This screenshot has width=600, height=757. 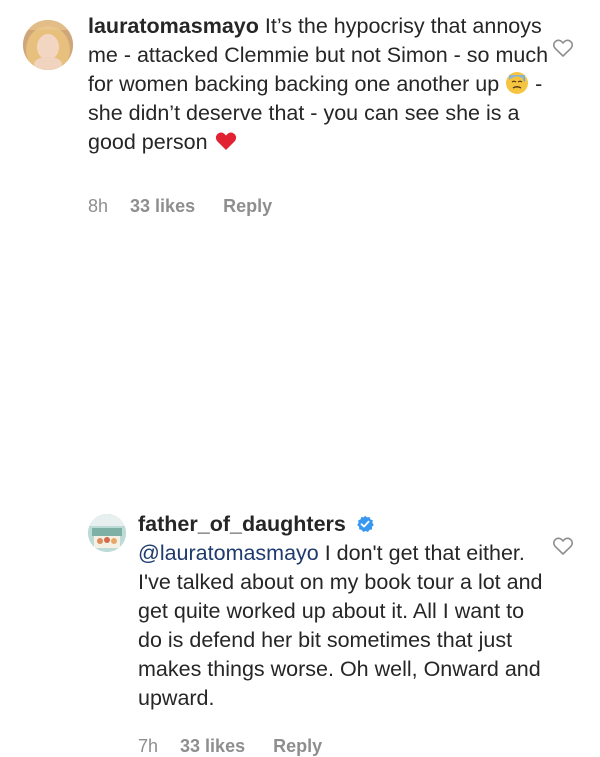 I want to click on username: father_of_daughters, so click(x=242, y=524).